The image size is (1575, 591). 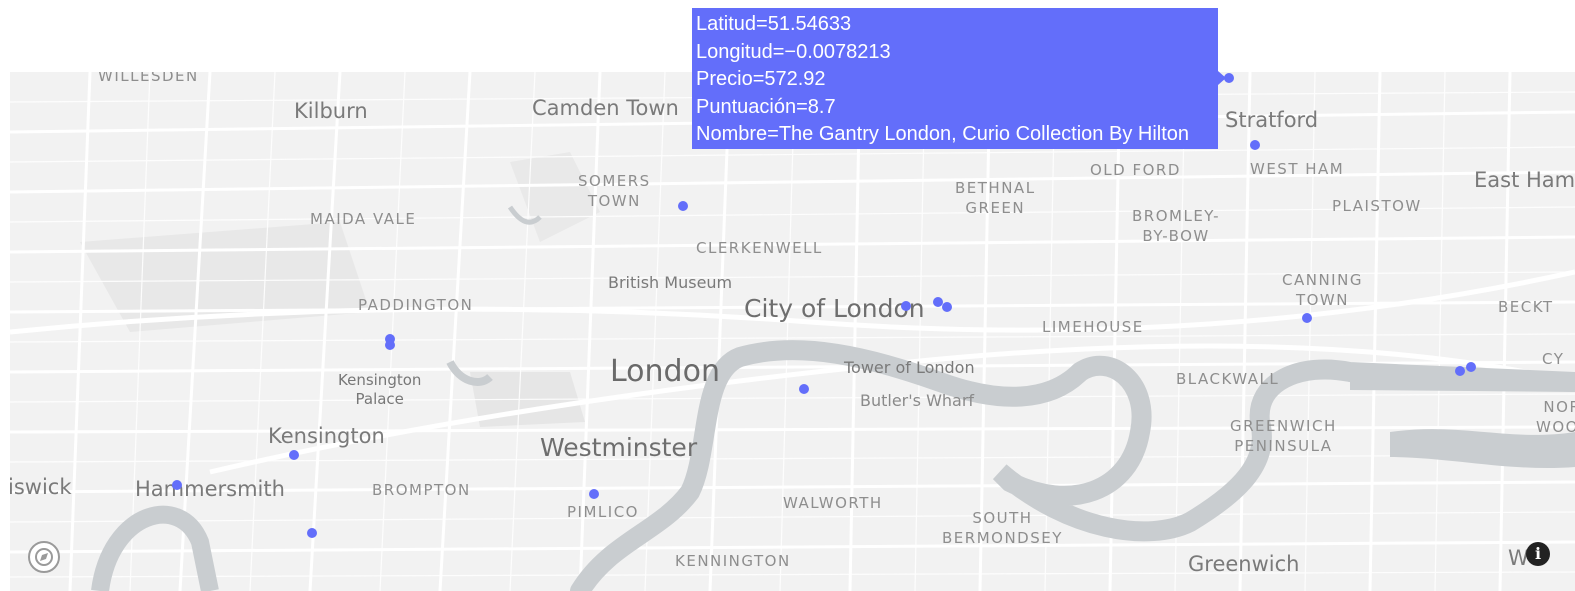 What do you see at coordinates (1297, 169) in the screenshot?
I see `label-west-ham: WEST HAM` at bounding box center [1297, 169].